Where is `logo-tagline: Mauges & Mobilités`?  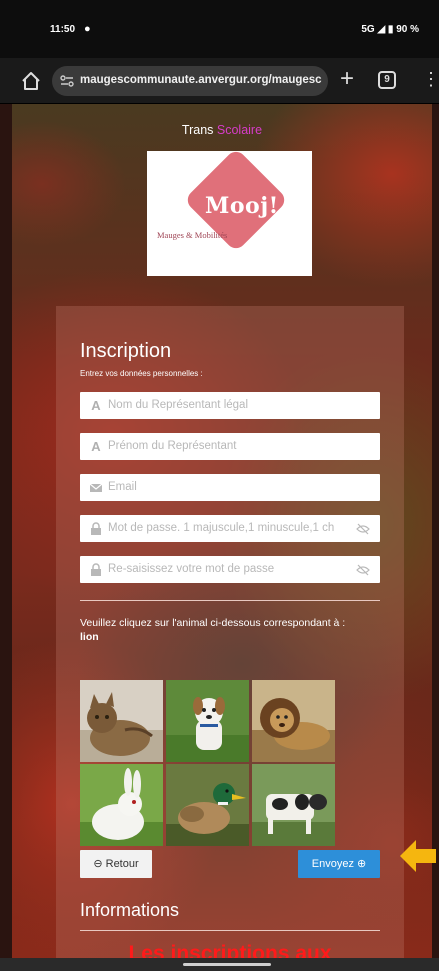
logo-tagline: Mauges & Mobilités is located at coordinates (192, 235).